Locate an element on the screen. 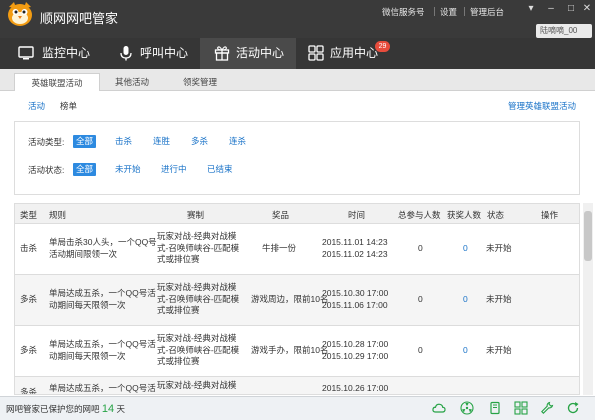  status-filter-ended: 已结束 is located at coordinates (220, 169).